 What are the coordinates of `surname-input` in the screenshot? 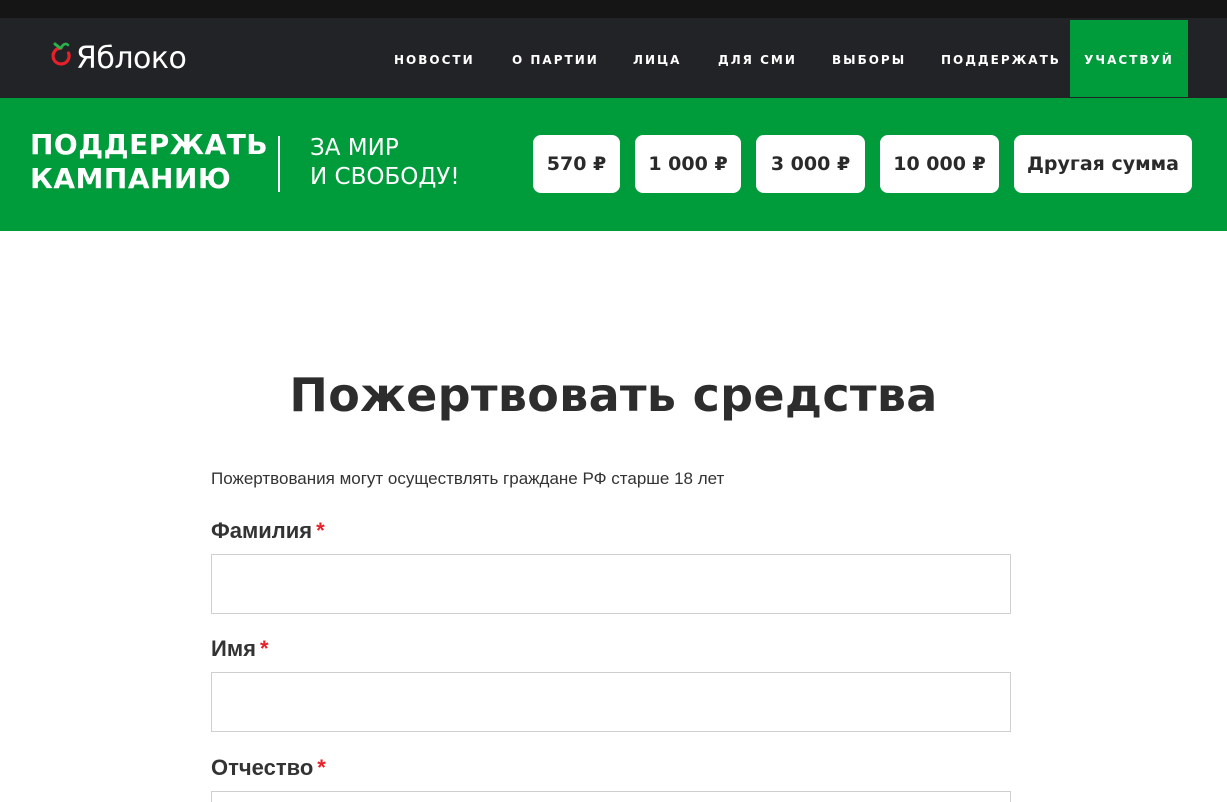 It's located at (611, 584).